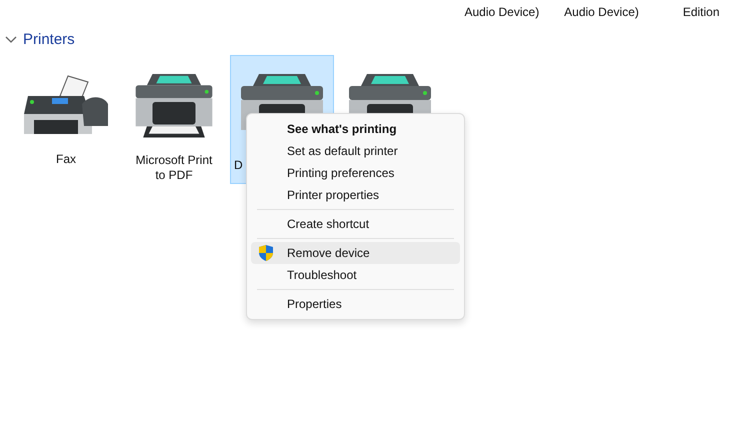  What do you see at coordinates (701, 13) in the screenshot?
I see `device-label: Edition` at bounding box center [701, 13].